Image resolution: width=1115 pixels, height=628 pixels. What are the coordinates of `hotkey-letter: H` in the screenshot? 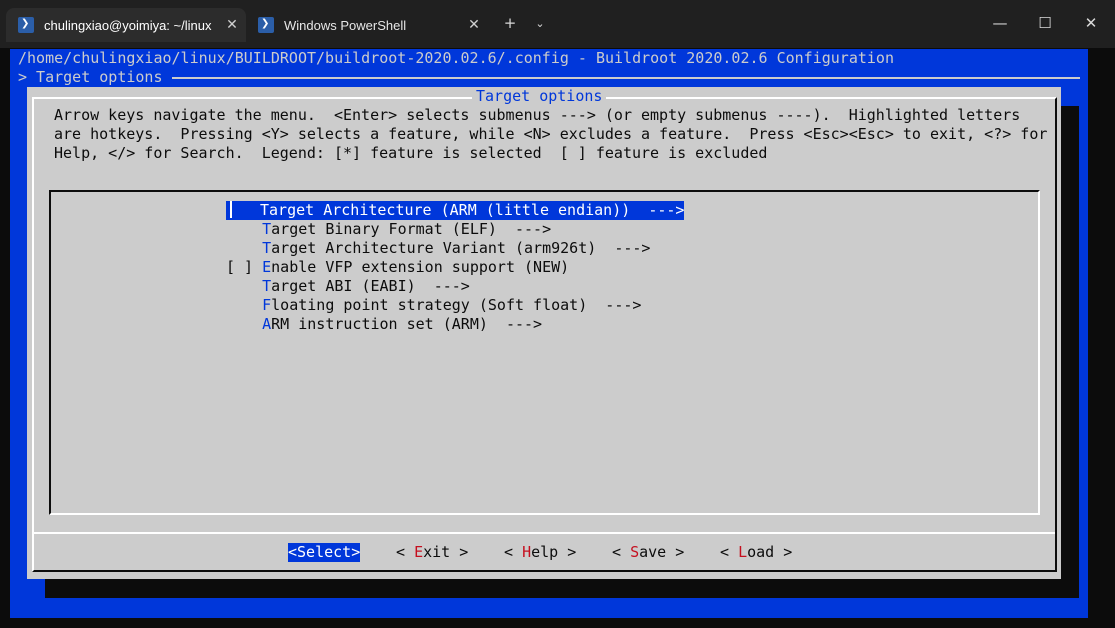 It's located at (527, 552).